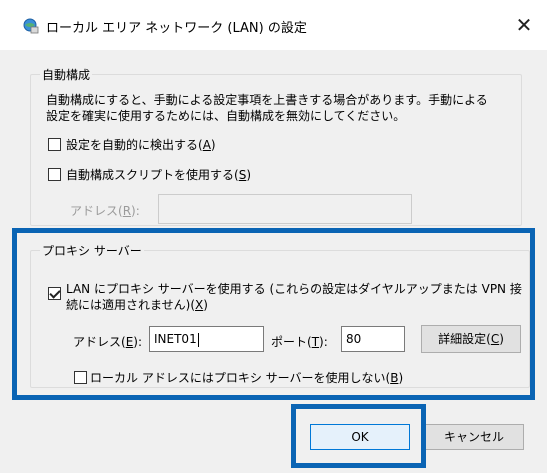 Image resolution: width=547 pixels, height=473 pixels. I want to click on close-button: ✕, so click(524, 25).